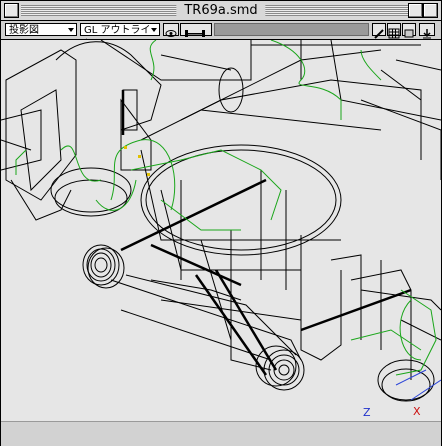 The height and width of the screenshot is (446, 442). I want to click on title-bar: TR69a.smd, so click(221, 11).